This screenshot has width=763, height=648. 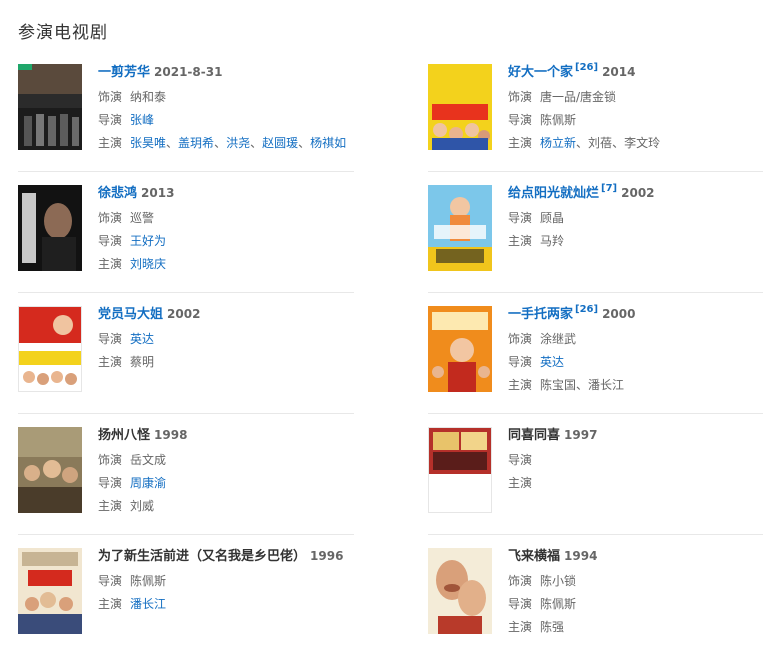 What do you see at coordinates (540, 314) in the screenshot?
I see `drama-title-link: 一手托两家` at bounding box center [540, 314].